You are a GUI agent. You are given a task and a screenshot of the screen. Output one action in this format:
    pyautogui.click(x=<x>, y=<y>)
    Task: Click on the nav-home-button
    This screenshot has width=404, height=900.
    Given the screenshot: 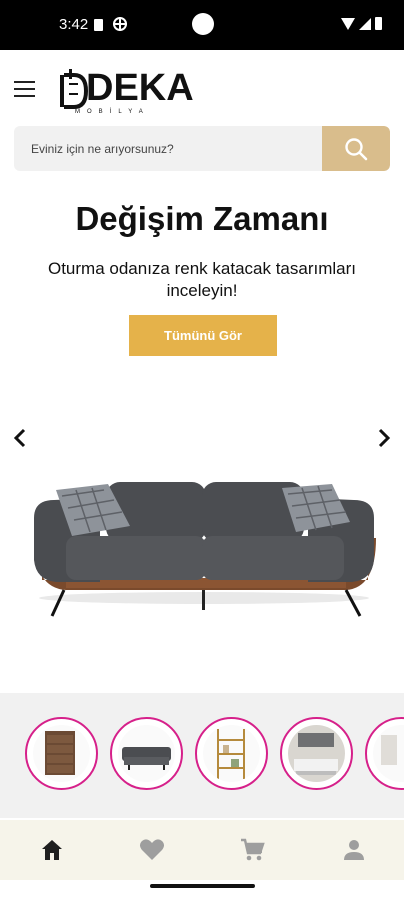 What is the action you would take?
    pyautogui.click(x=52, y=850)
    